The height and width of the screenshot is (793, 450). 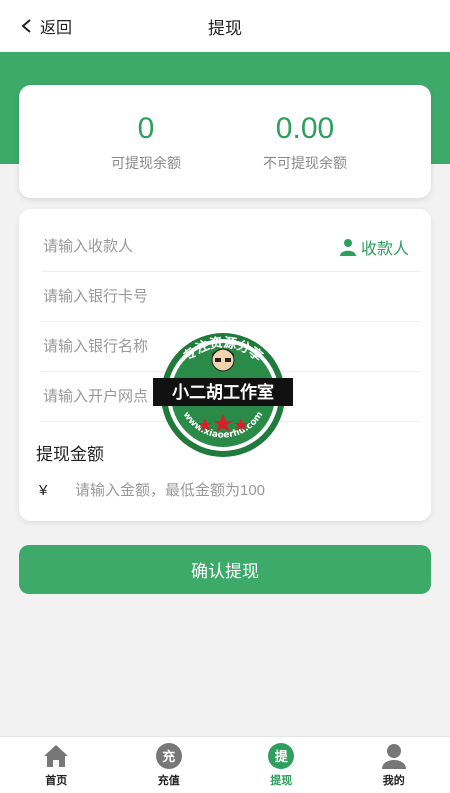 What do you see at coordinates (169, 780) in the screenshot?
I see `tab-recharge-label: 充值` at bounding box center [169, 780].